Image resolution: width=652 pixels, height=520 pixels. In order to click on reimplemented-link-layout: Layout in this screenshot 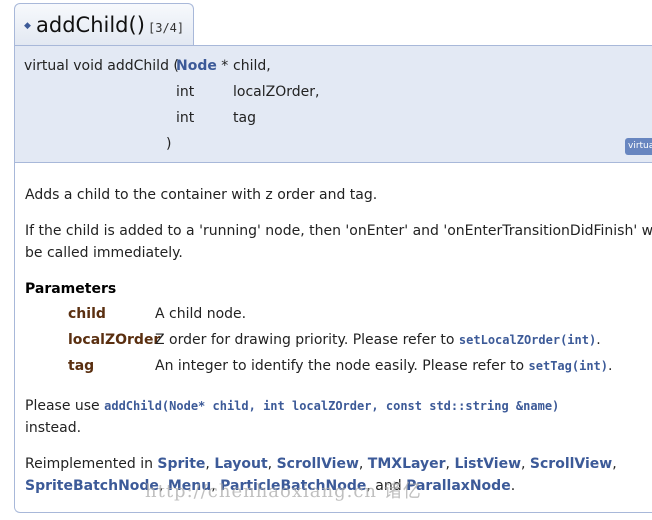, I will do `click(240, 464)`.